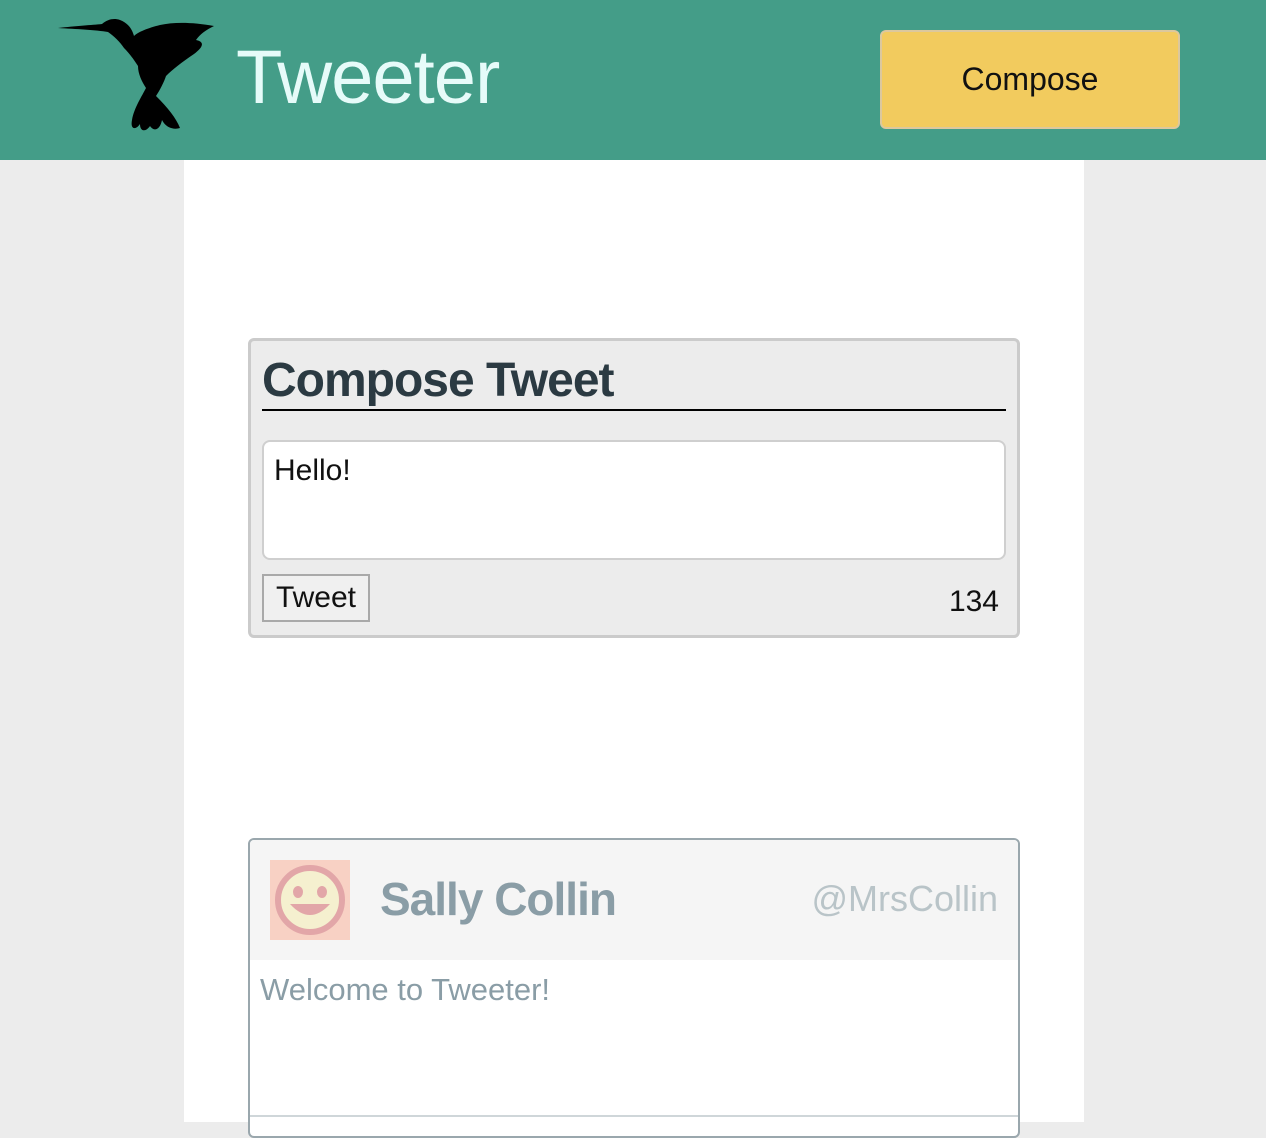  Describe the element at coordinates (634, 382) in the screenshot. I see `compose-heading: Compose Tweet` at that location.